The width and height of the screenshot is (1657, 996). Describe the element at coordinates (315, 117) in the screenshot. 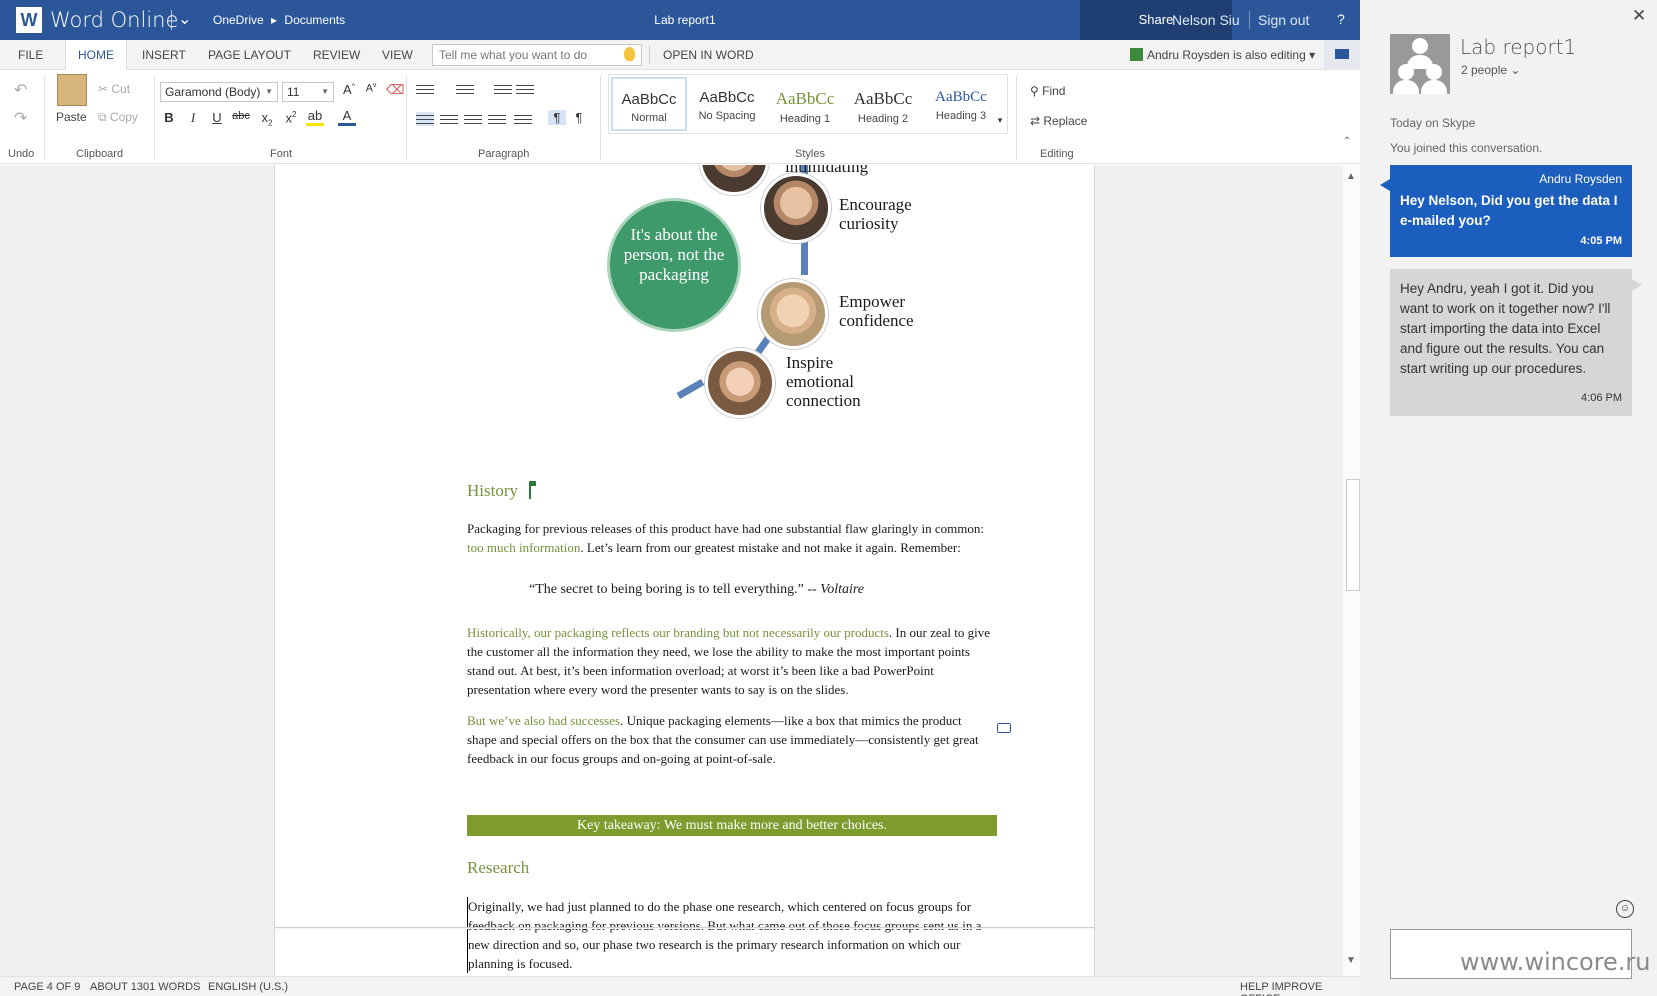

I see `highlight-icon: ab` at that location.